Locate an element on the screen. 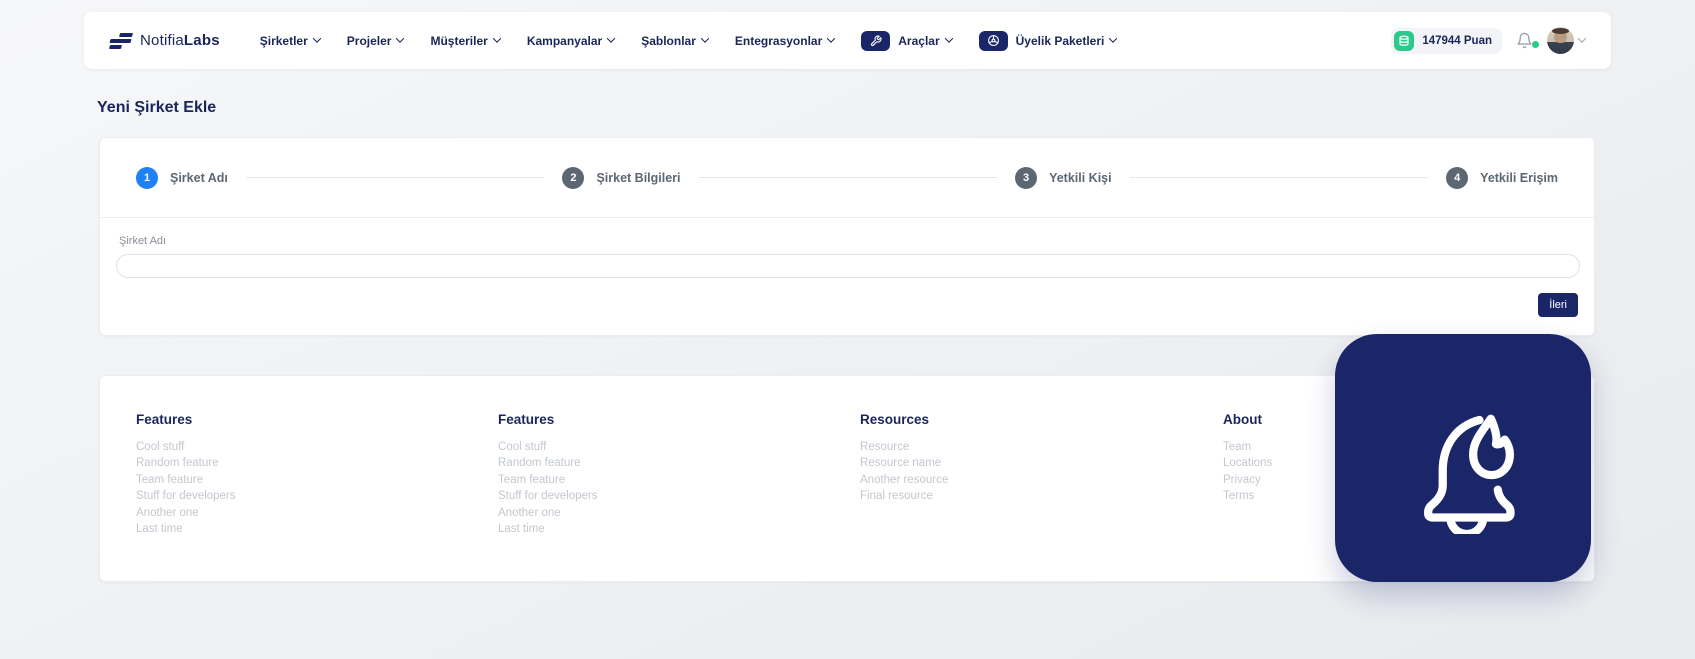 This screenshot has width=1695, height=659. nav-item-label: Projeler is located at coordinates (369, 40).